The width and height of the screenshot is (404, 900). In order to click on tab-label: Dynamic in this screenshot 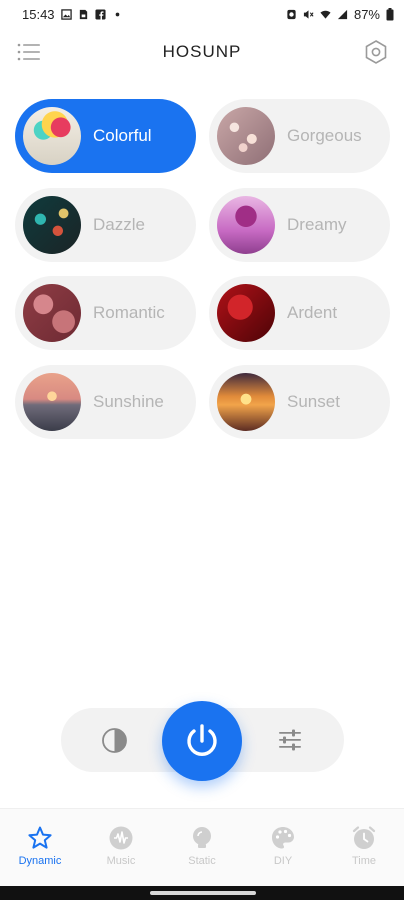, I will do `click(40, 861)`.